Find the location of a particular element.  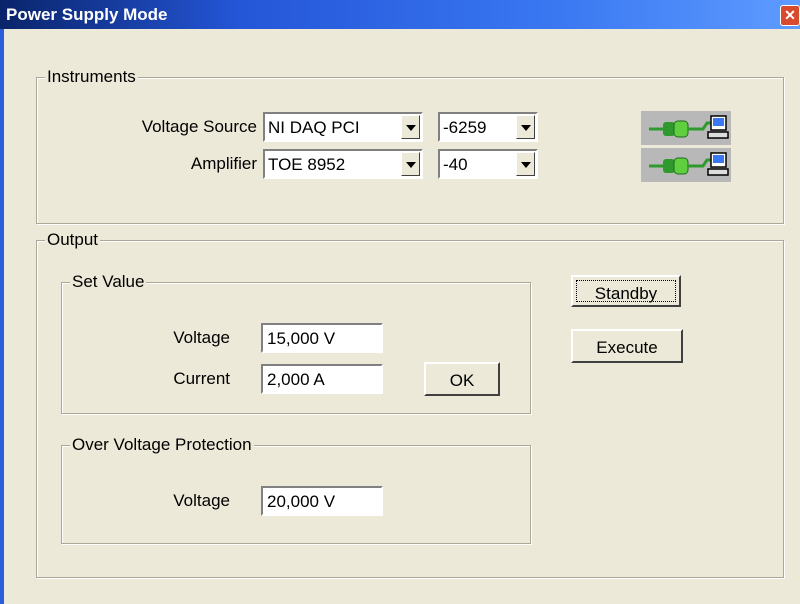

amplifier-device-select: TOE 8952 is located at coordinates (343, 164).